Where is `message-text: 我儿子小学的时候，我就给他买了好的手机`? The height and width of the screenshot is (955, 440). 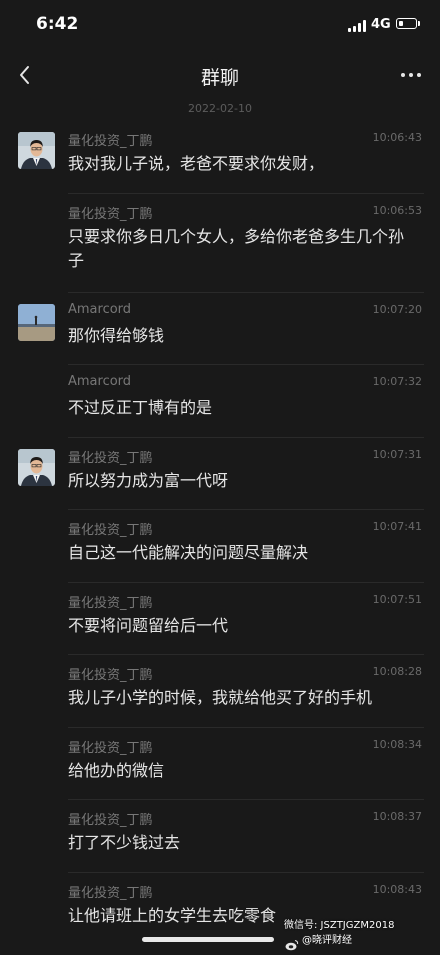 message-text: 我儿子小学的时候，我就给他买了好的手机 is located at coordinates (220, 697).